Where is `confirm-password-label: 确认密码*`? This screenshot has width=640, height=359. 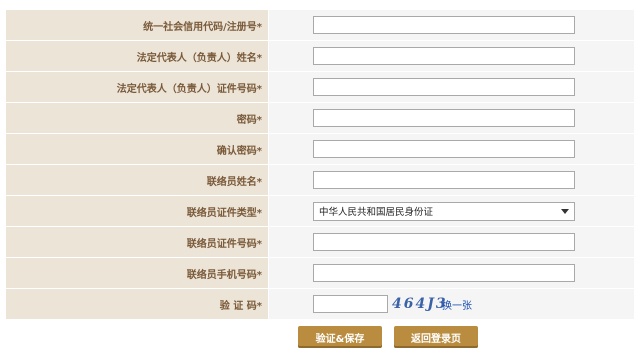 confirm-password-label: 确认密码* is located at coordinates (137, 149).